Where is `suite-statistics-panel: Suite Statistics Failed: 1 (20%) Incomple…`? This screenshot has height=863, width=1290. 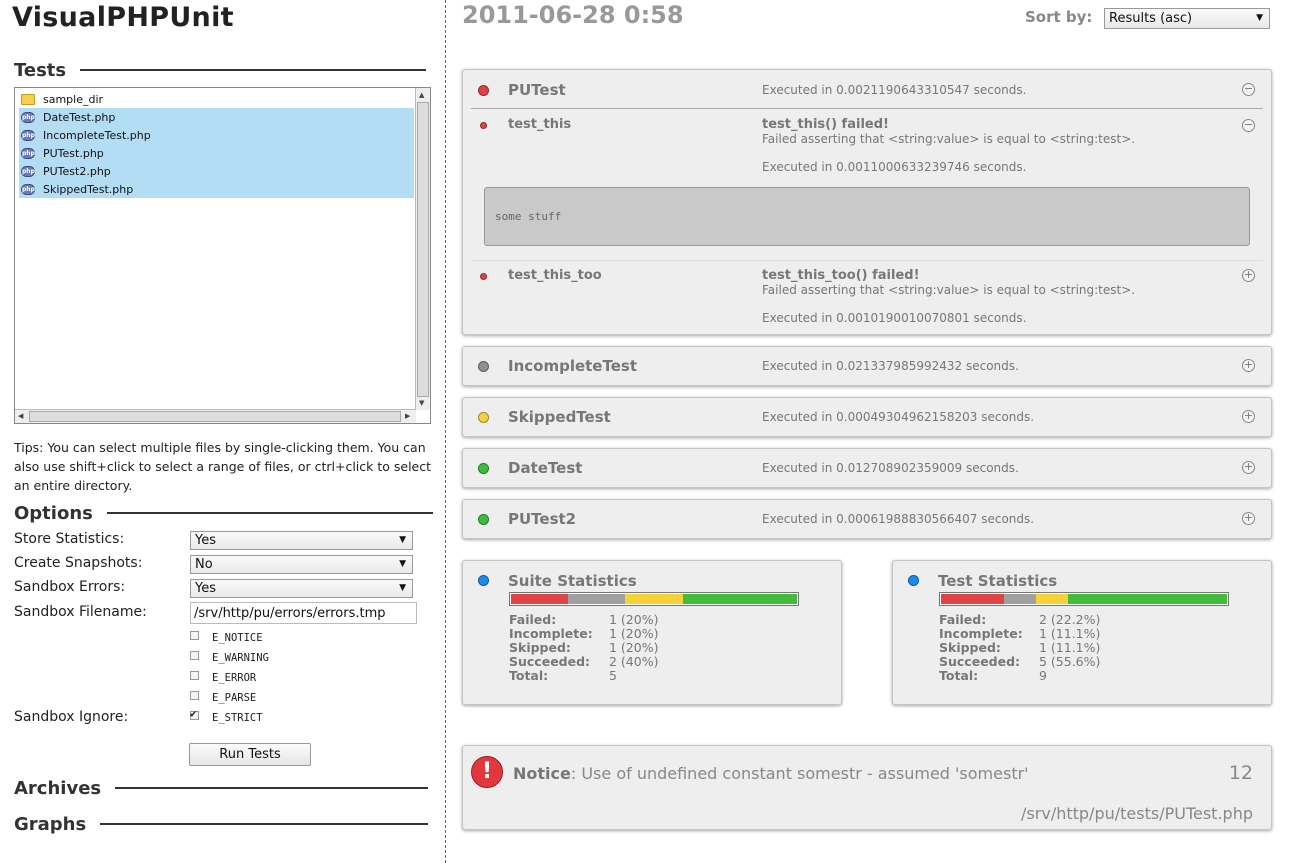 suite-statistics-panel: Suite Statistics Failed: 1 (20%) Incomple… is located at coordinates (652, 632).